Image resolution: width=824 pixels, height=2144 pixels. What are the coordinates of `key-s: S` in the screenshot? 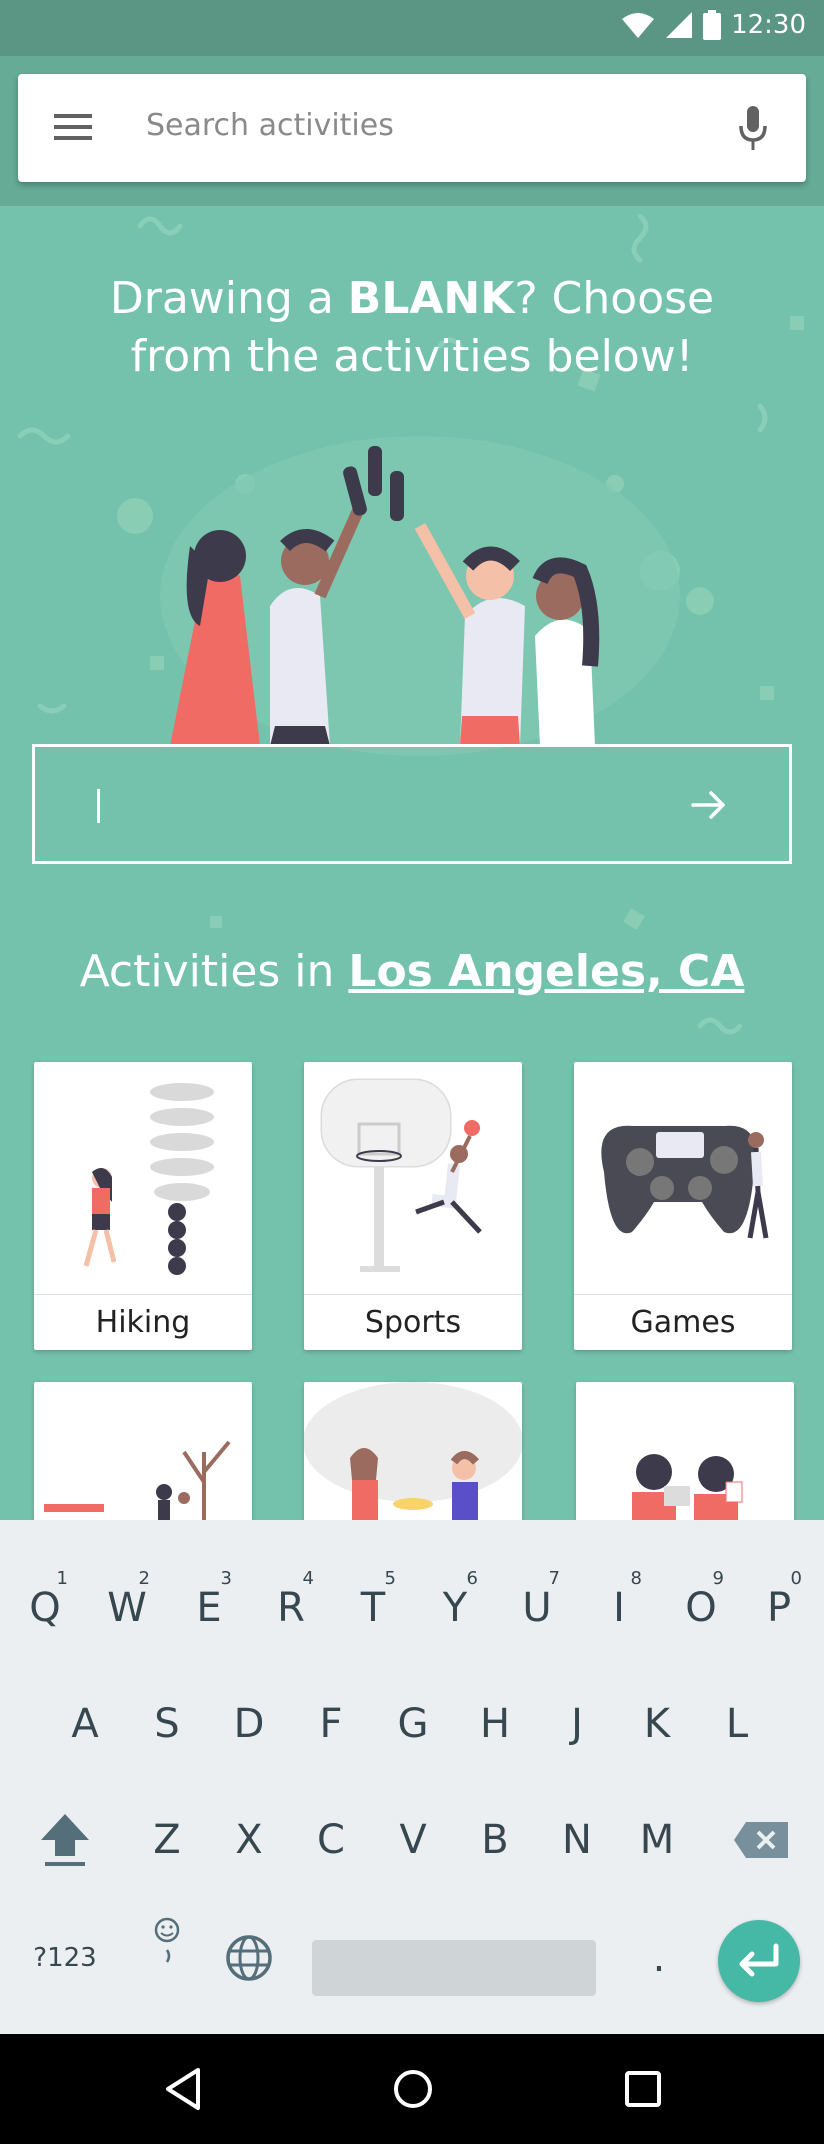 It's located at (167, 1724).